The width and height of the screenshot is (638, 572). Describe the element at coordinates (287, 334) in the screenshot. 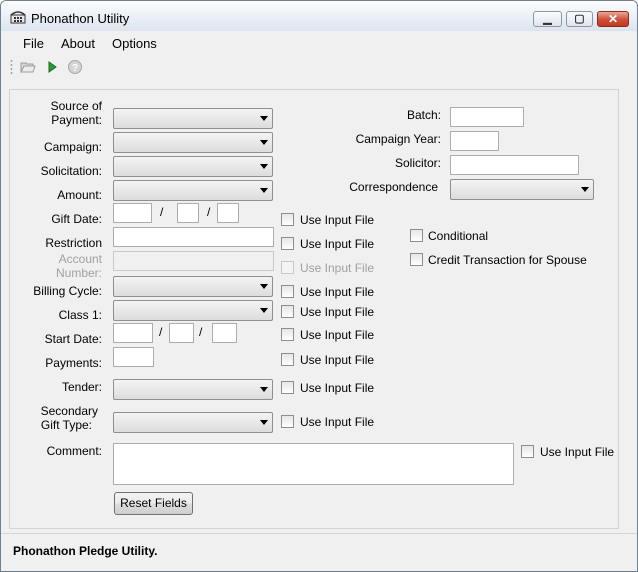

I see `start-date-use-input-file-checkbox` at that location.